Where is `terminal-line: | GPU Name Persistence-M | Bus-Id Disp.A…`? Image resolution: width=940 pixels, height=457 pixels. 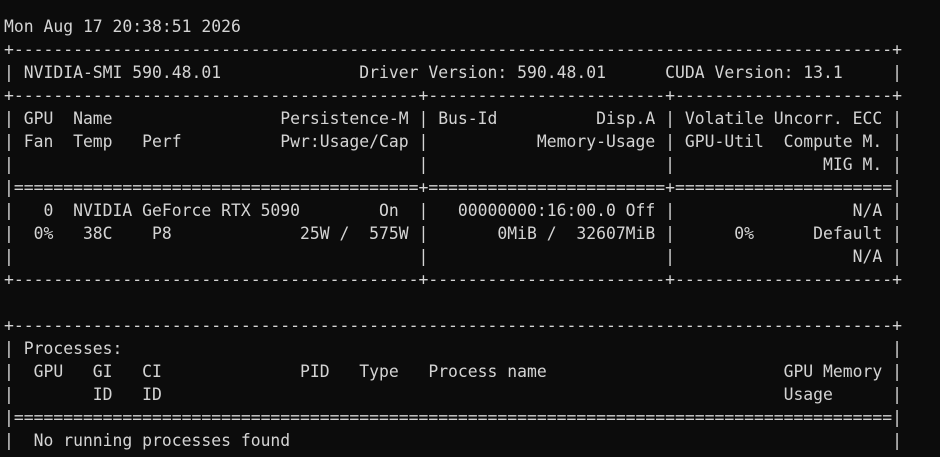 terminal-line: | GPU Name Persistence-M | Bus-Id Disp.A… is located at coordinates (453, 118).